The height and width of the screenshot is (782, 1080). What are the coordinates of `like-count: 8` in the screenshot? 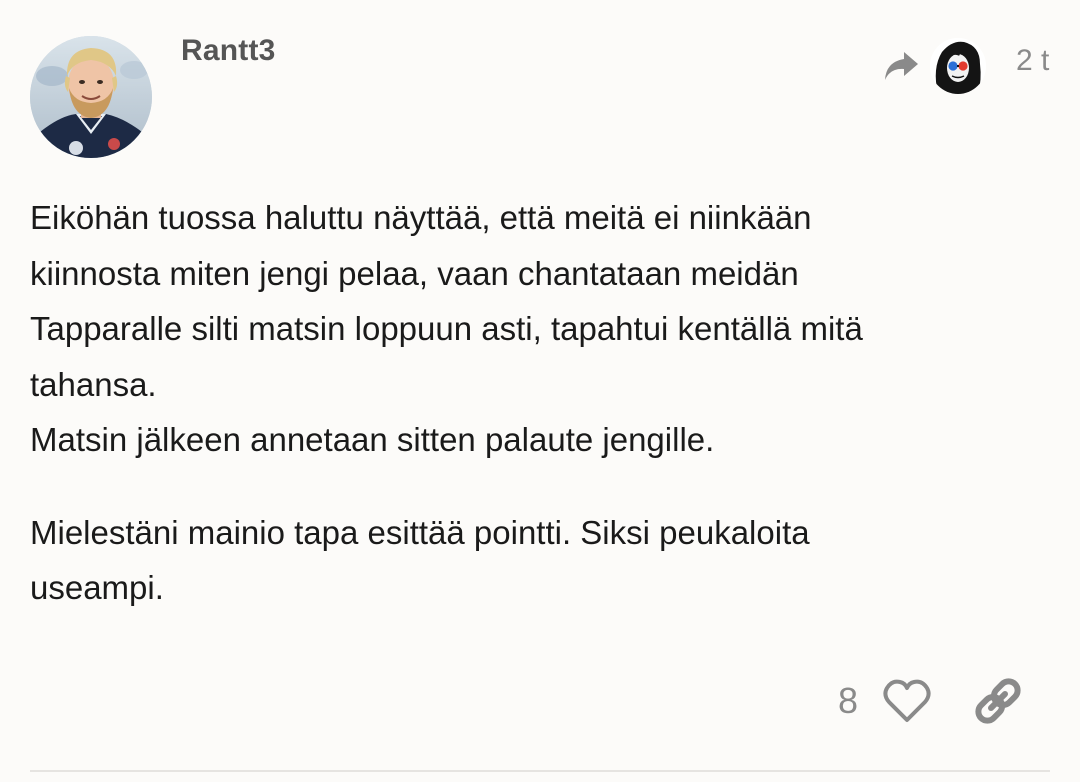 It's located at (848, 701).